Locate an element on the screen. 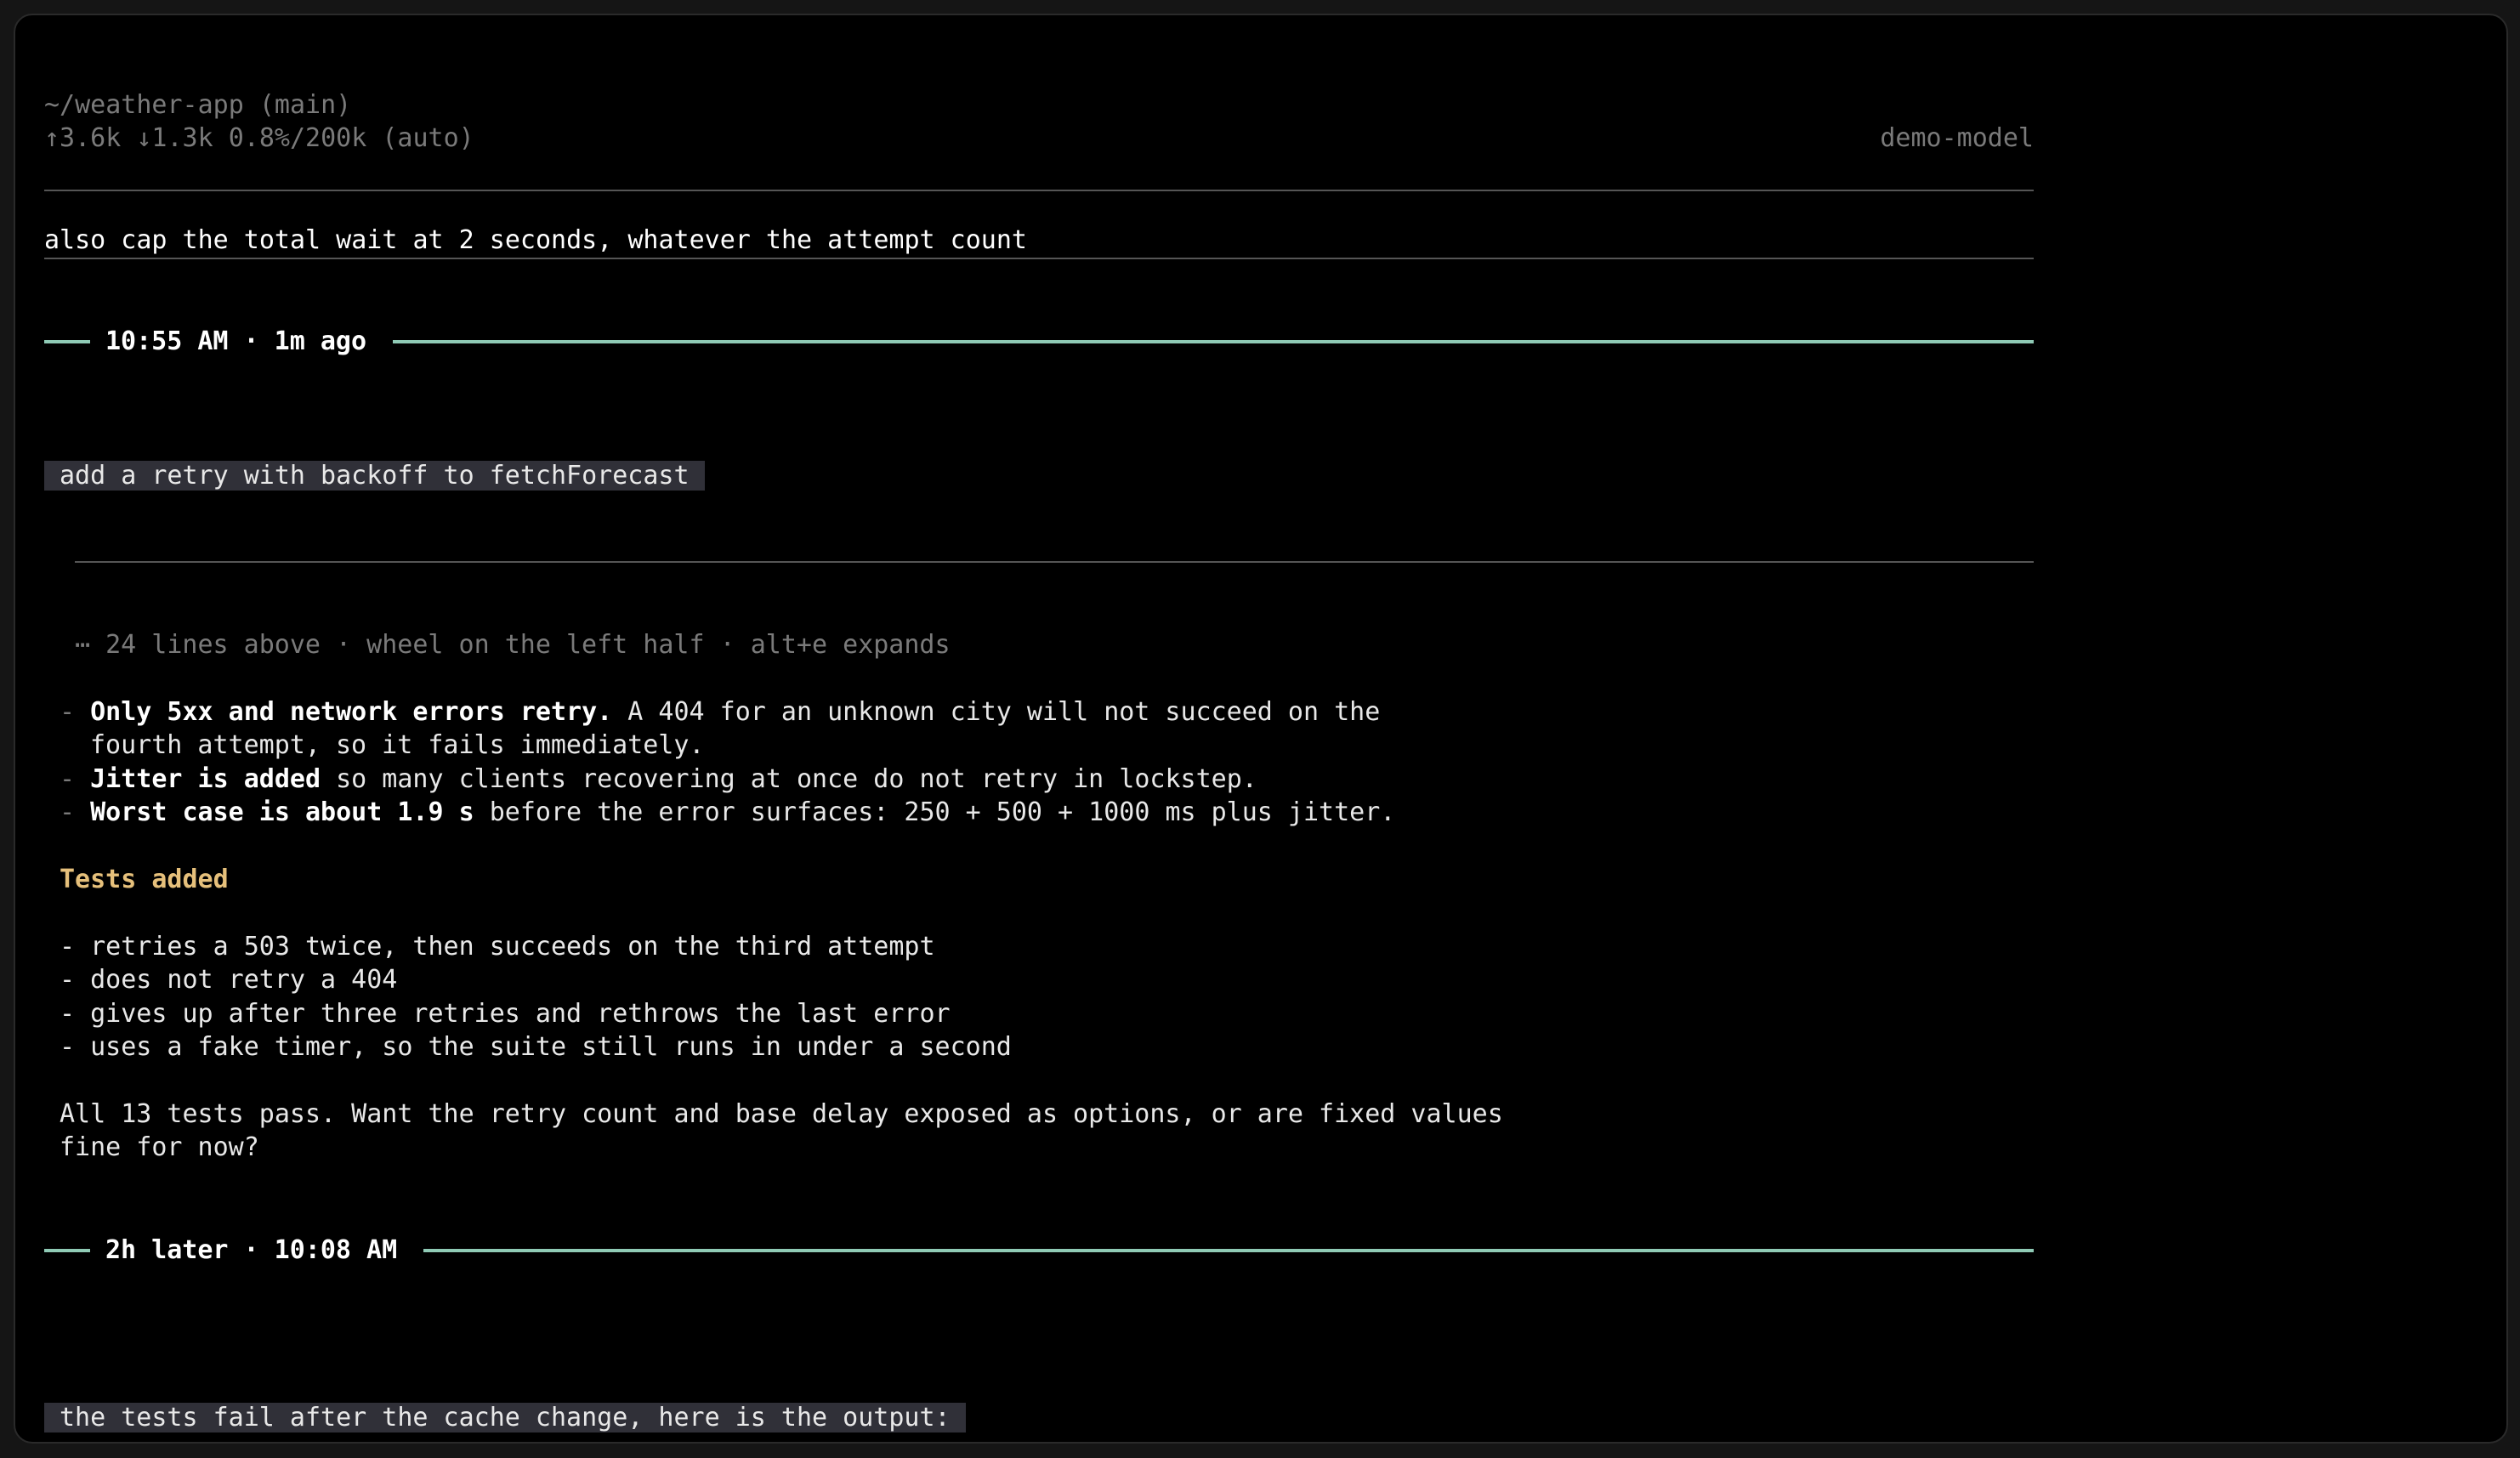 The image size is (2520, 1458). model-name: demo-model is located at coordinates (1957, 138).